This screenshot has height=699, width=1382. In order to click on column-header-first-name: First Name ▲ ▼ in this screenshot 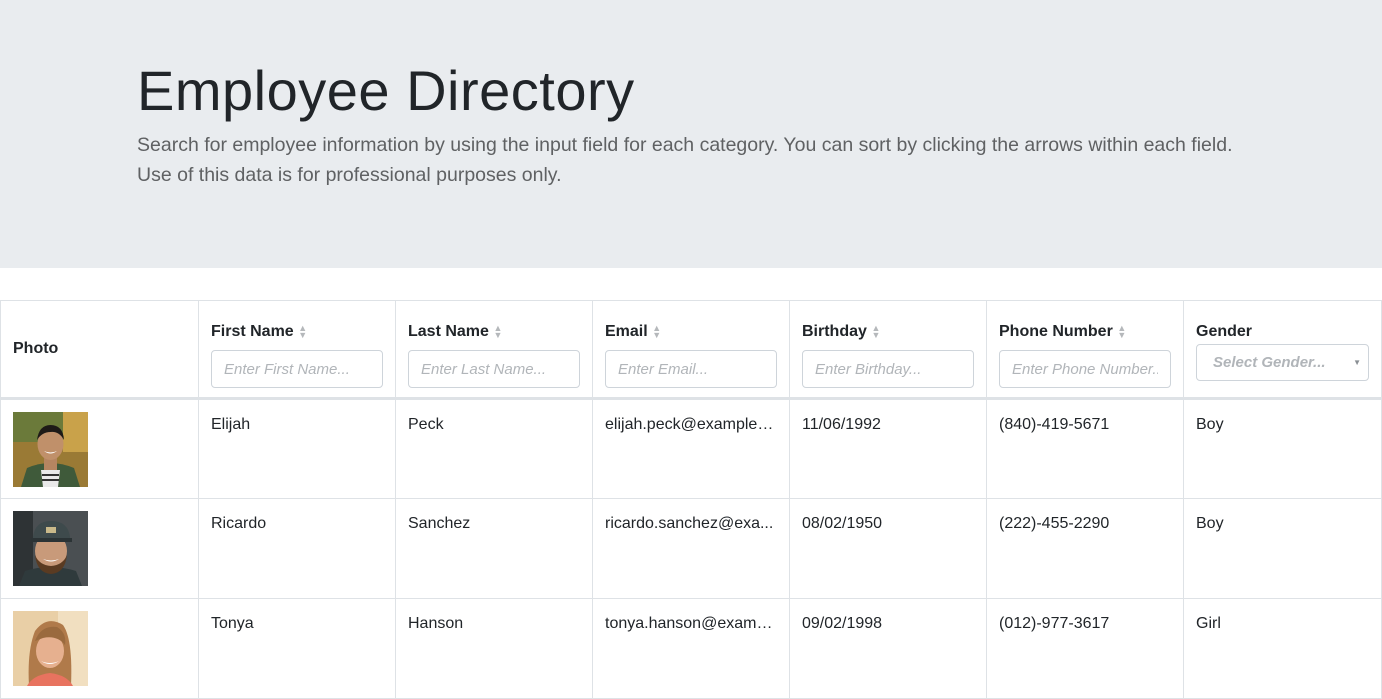, I will do `click(297, 350)`.